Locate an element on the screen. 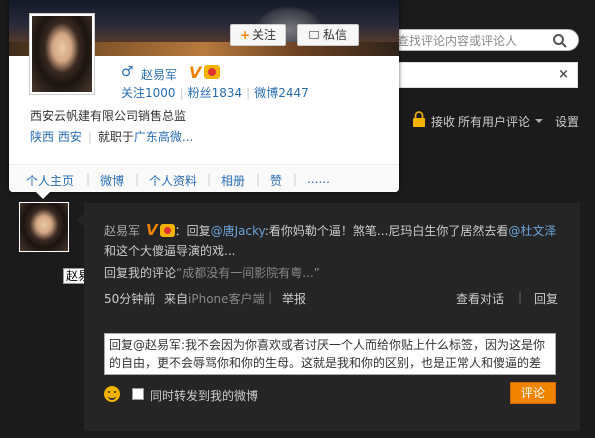  message-button: 私信 is located at coordinates (328, 35).